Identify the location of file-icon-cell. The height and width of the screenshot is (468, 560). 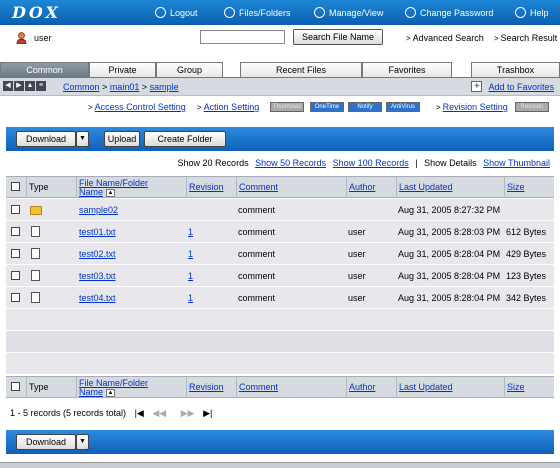
(35, 254).